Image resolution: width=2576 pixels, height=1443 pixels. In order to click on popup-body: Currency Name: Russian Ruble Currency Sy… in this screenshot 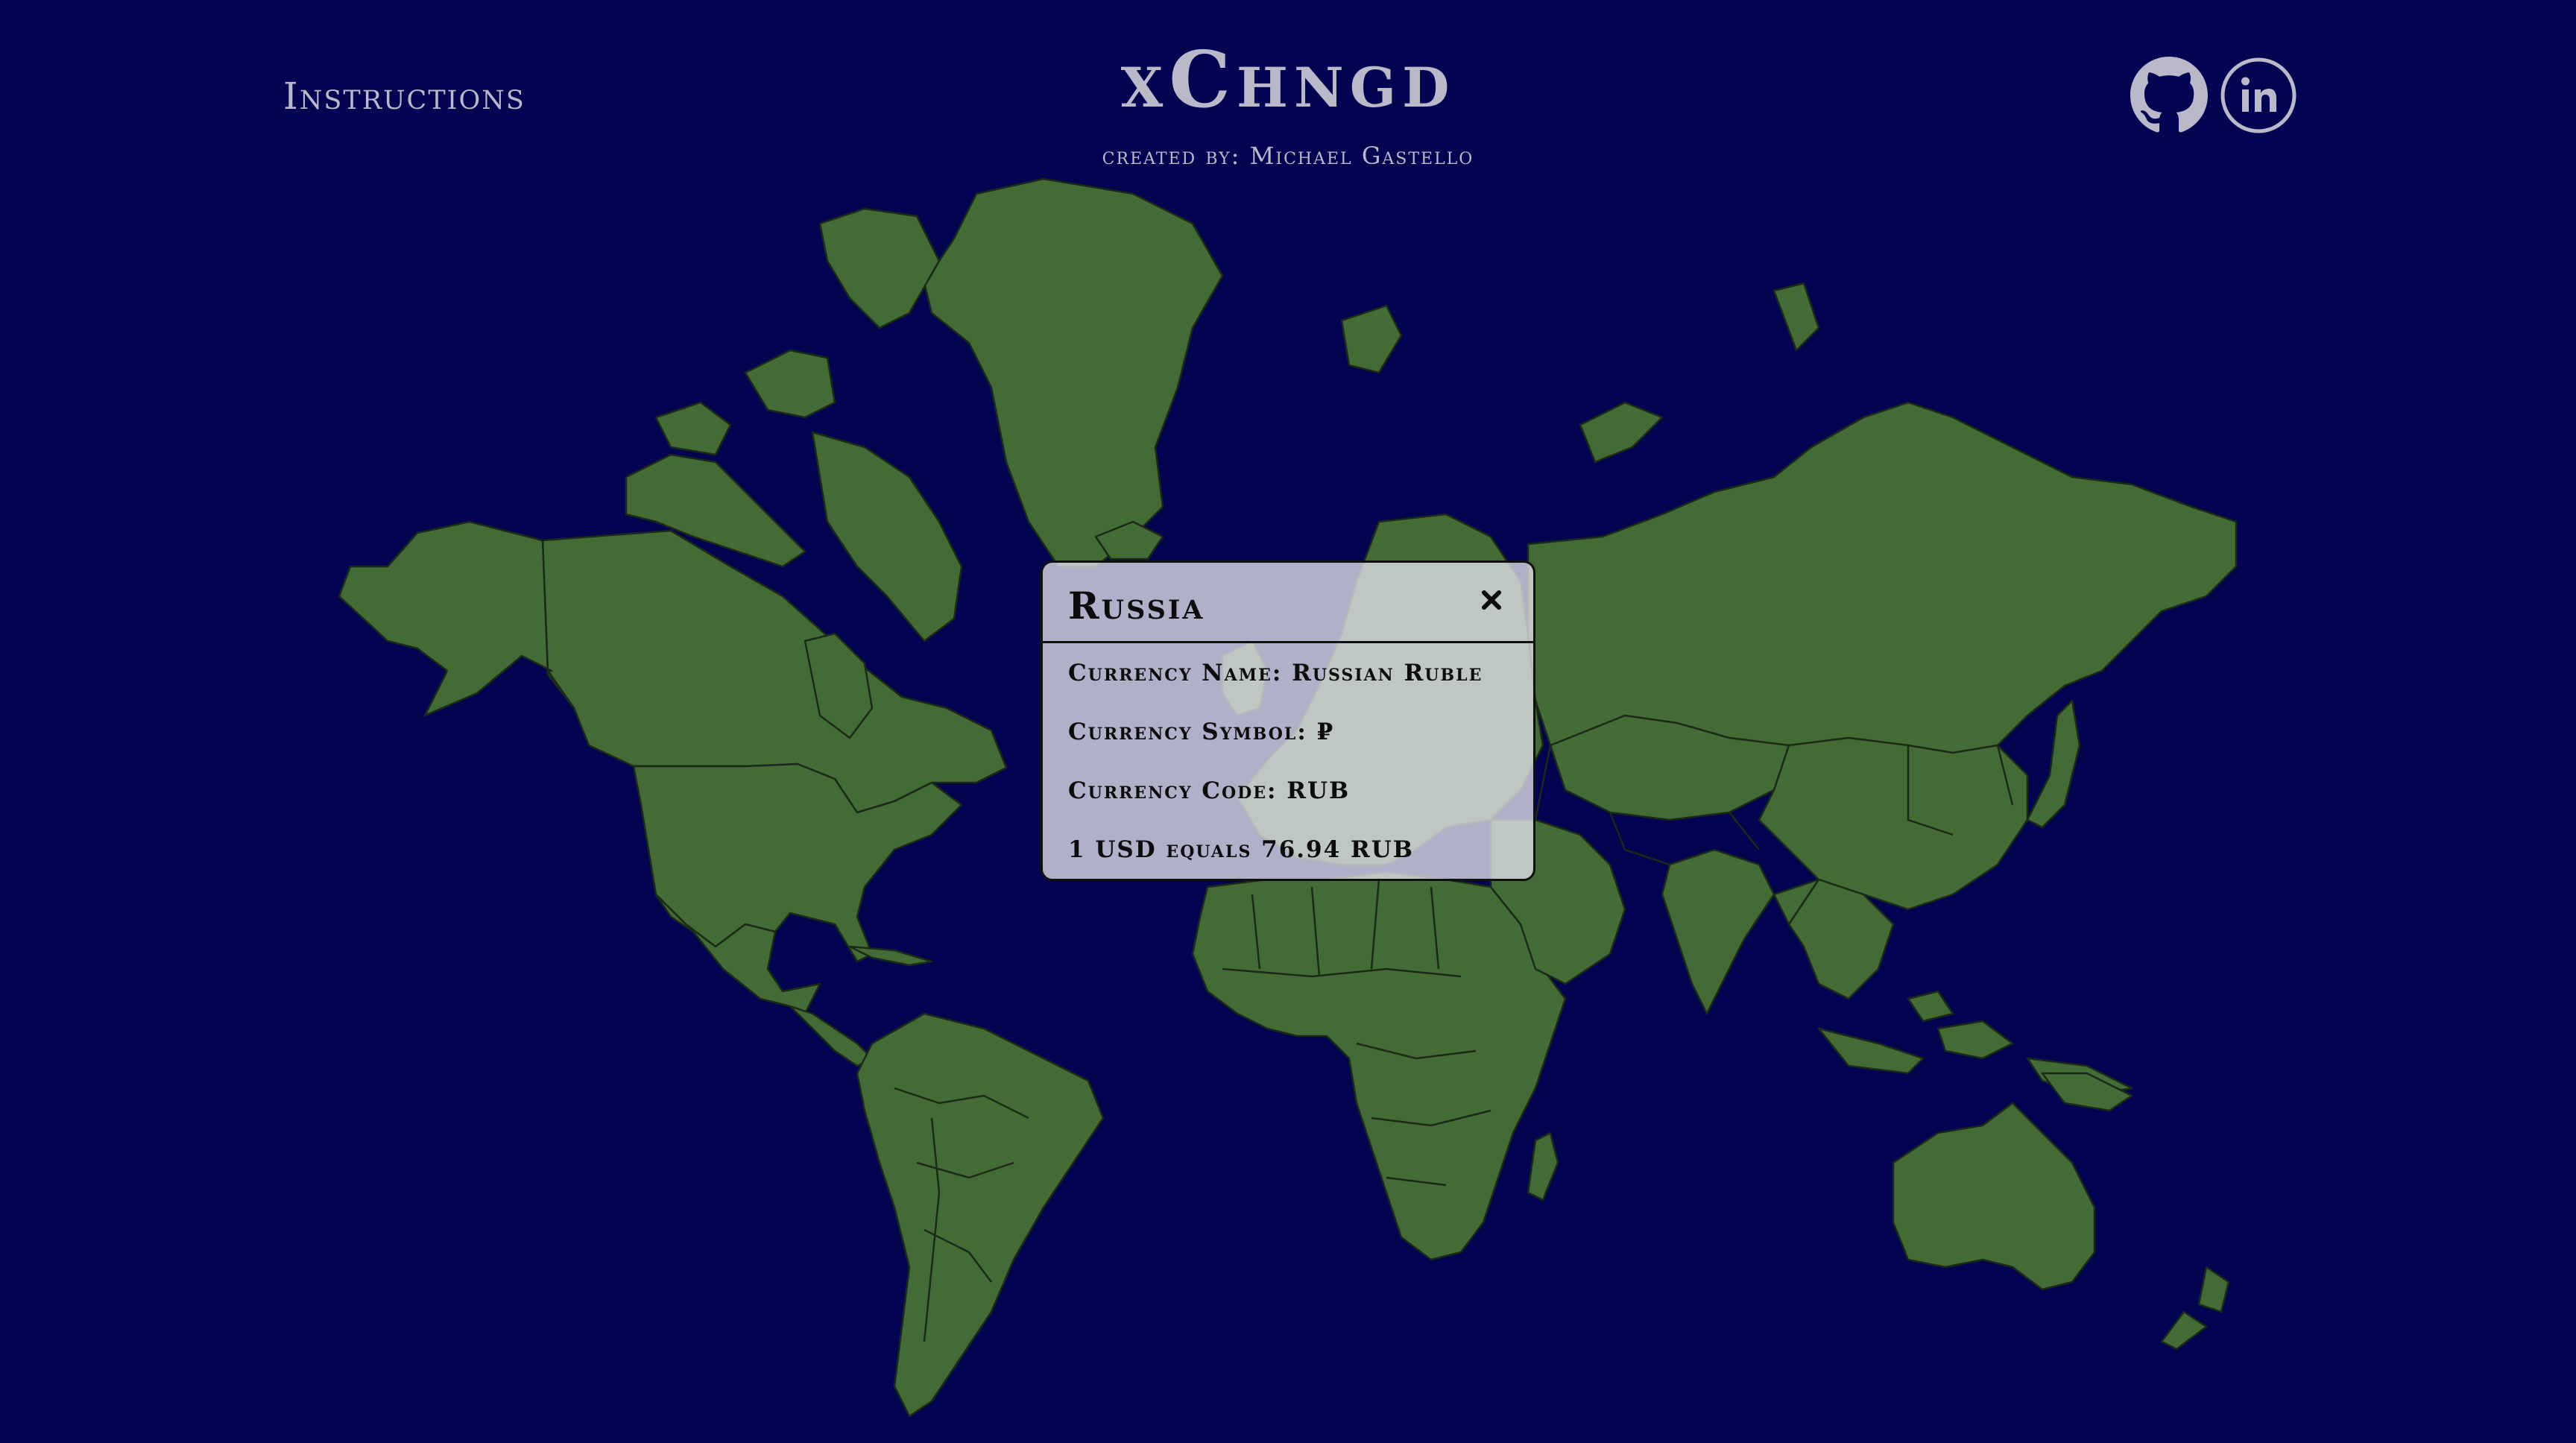, I will do `click(1288, 761)`.